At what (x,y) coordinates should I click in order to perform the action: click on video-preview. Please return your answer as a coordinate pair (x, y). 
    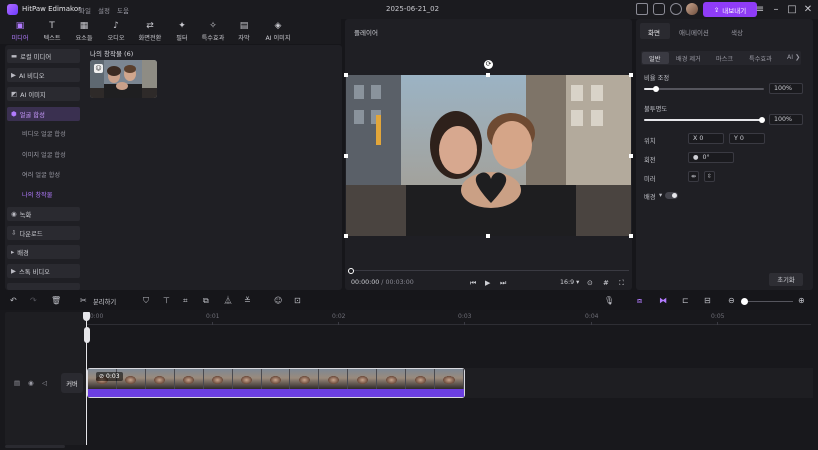
    Looking at the image, I should click on (488, 155).